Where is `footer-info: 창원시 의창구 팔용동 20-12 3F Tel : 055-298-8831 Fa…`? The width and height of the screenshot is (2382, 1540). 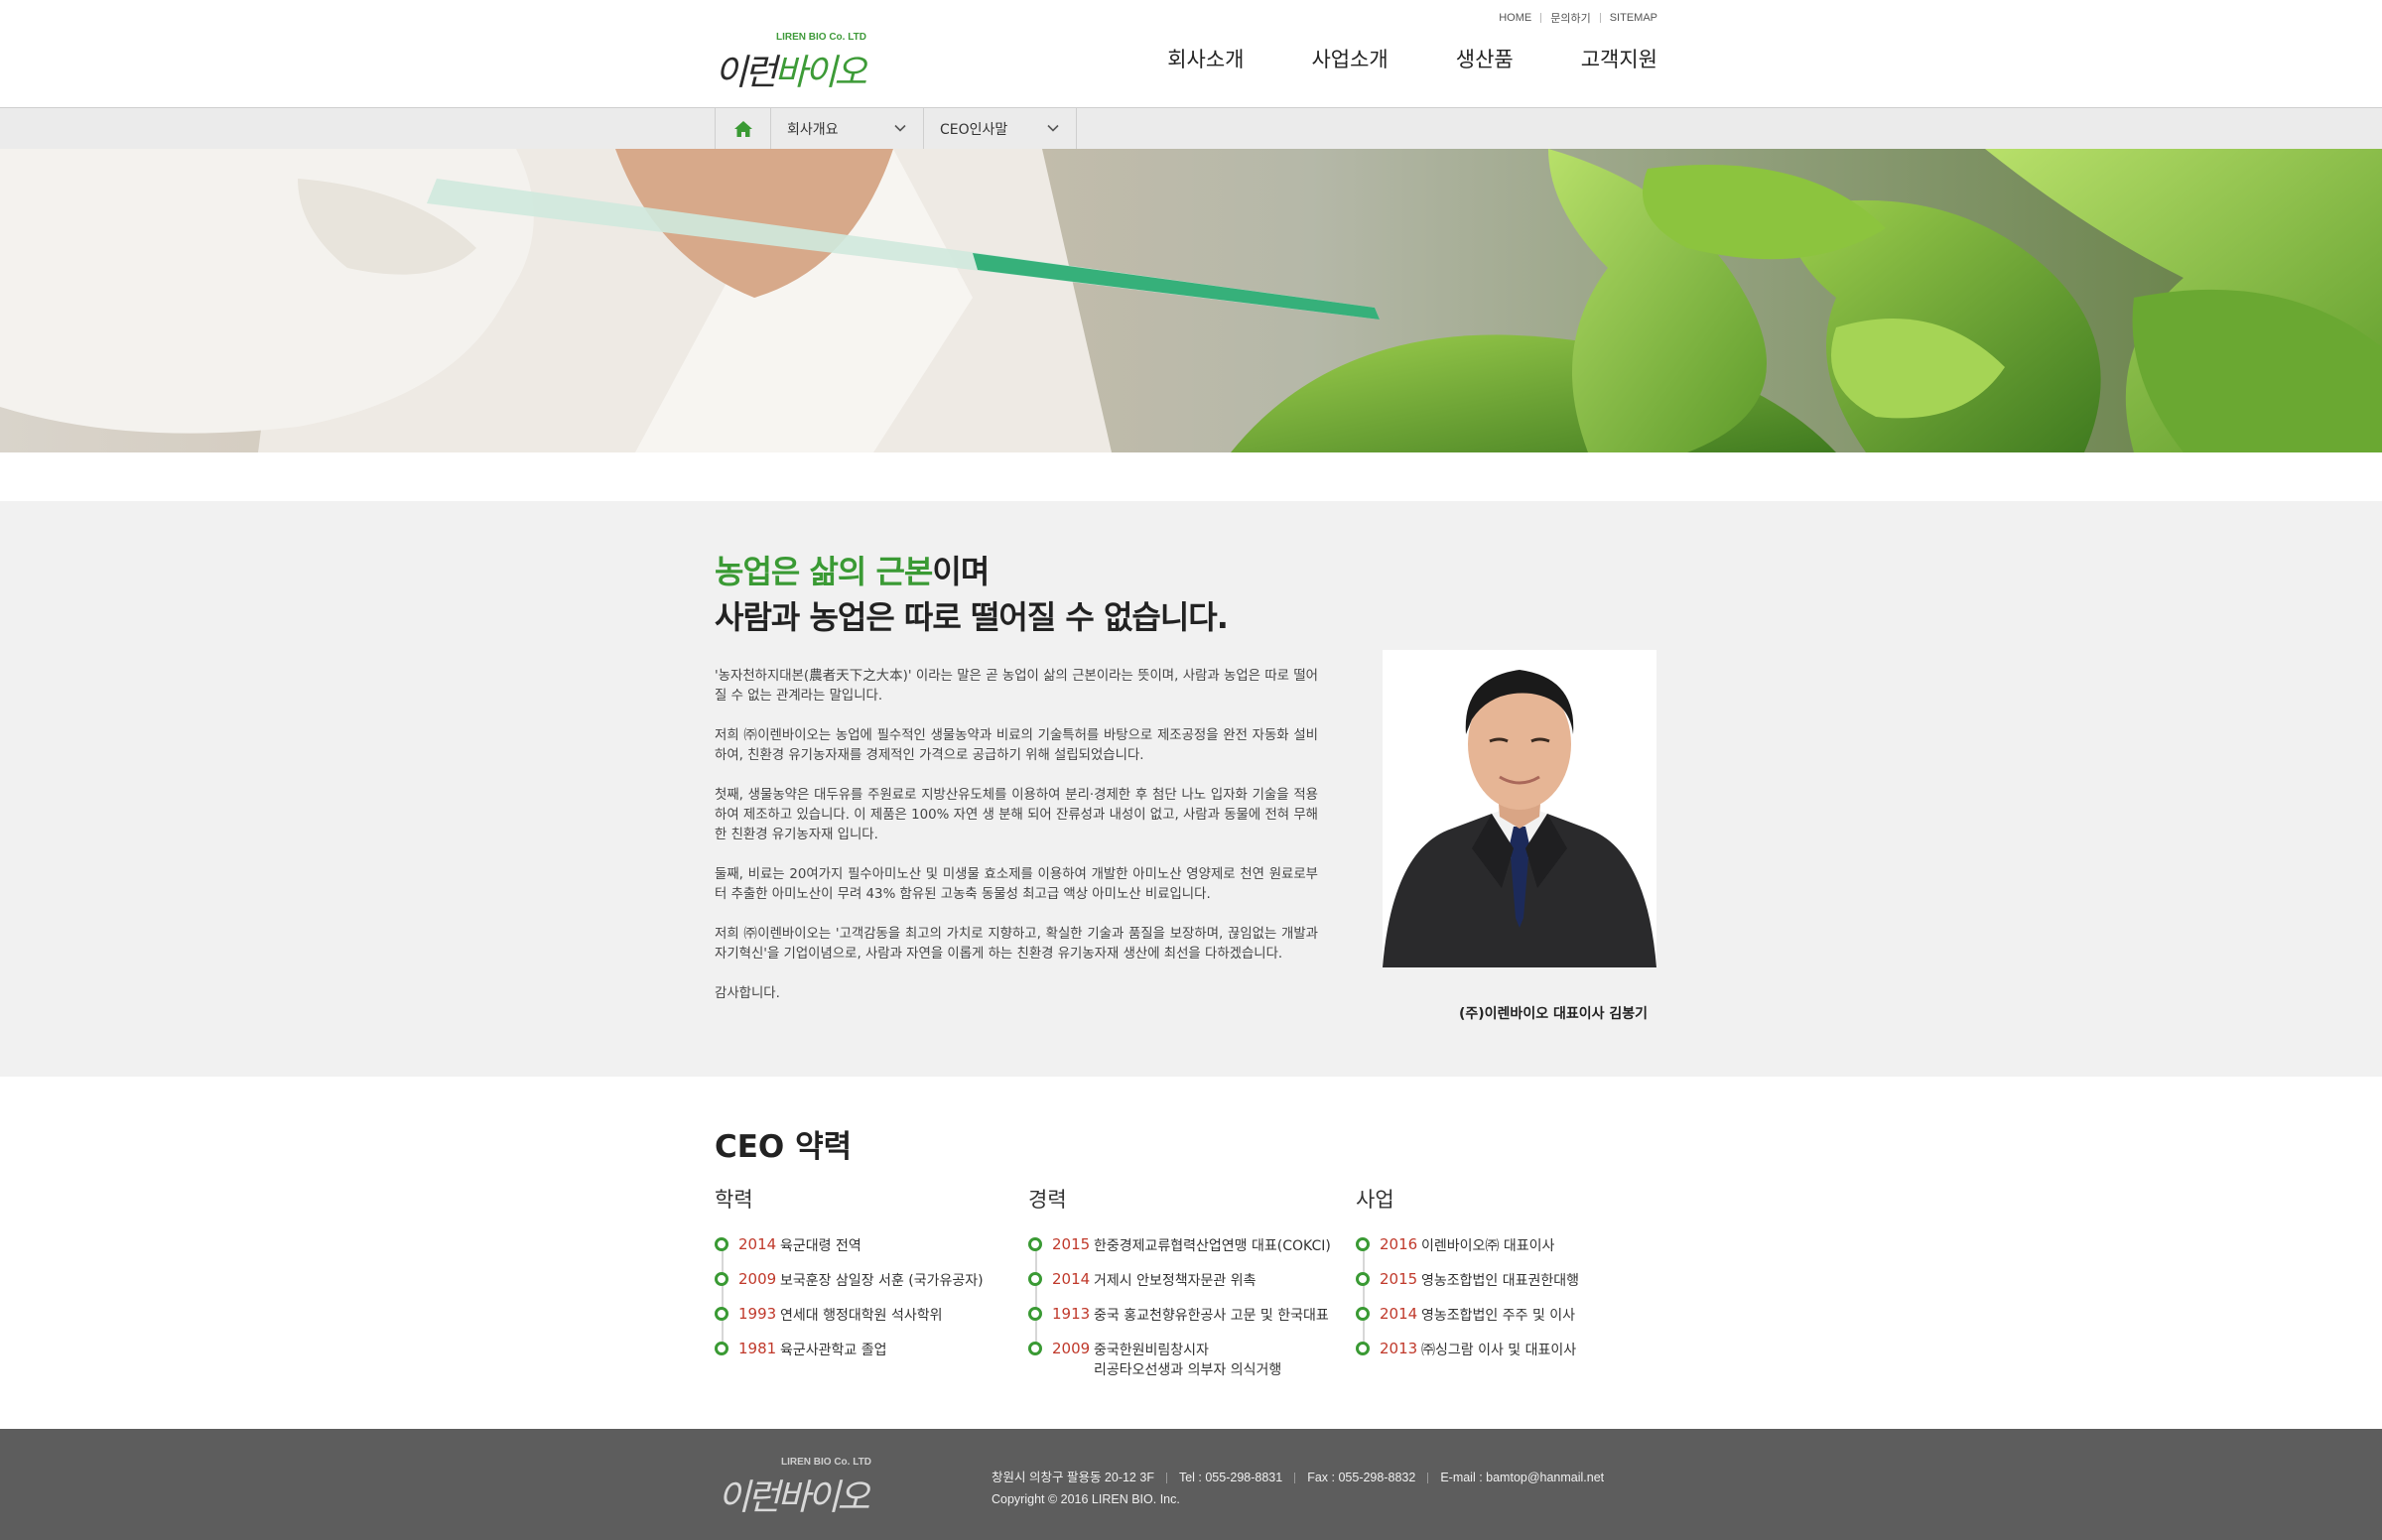
footer-info: 창원시 의창구 팔용동 20-12 3F Tel : 055-298-8831 Fa… is located at coordinates (1298, 1488).